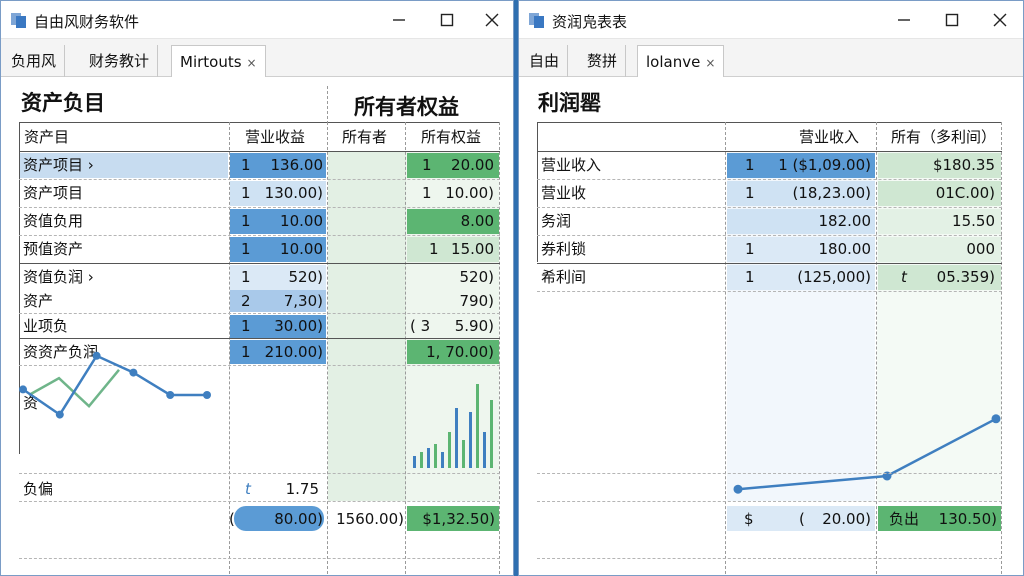 Image resolution: width=1024 pixels, height=576 pixels. What do you see at coordinates (477, 221) in the screenshot?
I see `row-value: 8.00` at bounding box center [477, 221].